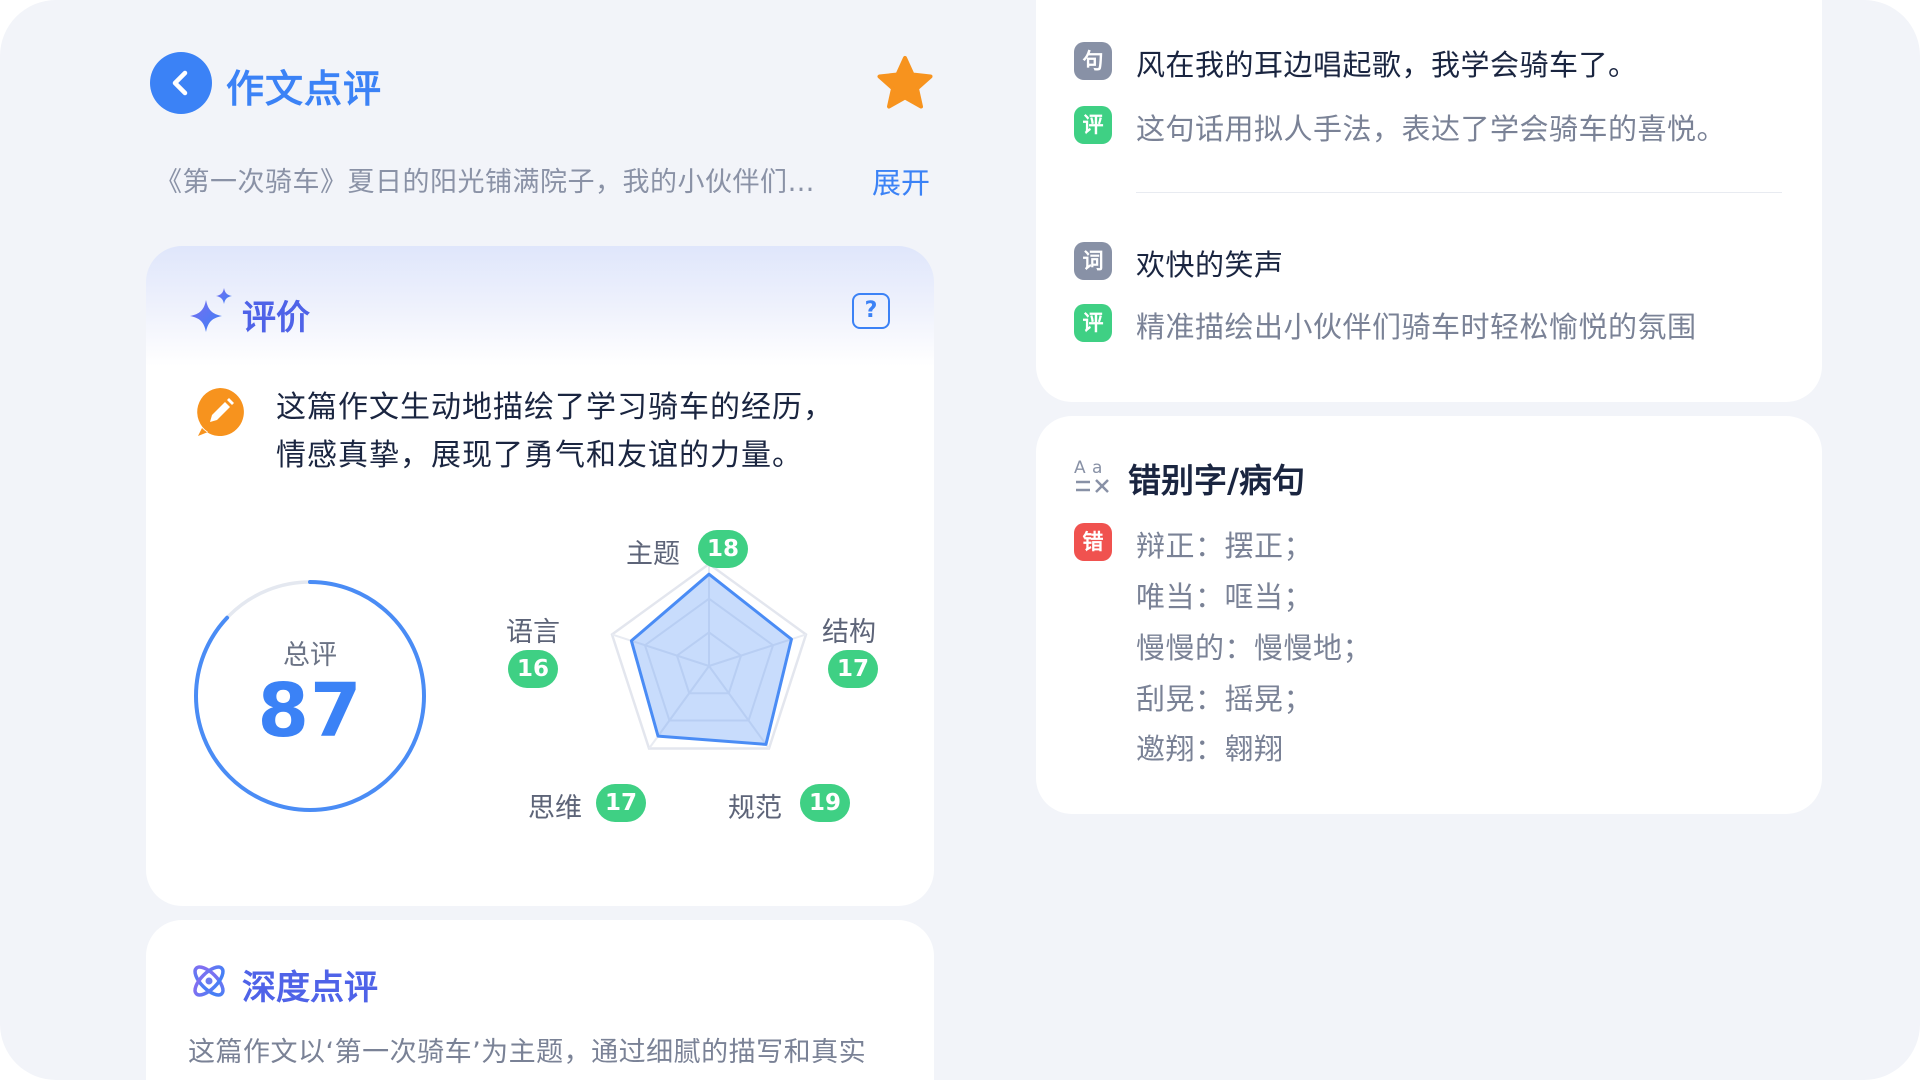 The image size is (1920, 1080). Describe the element at coordinates (1459, 192) in the screenshot. I see `divider` at that location.